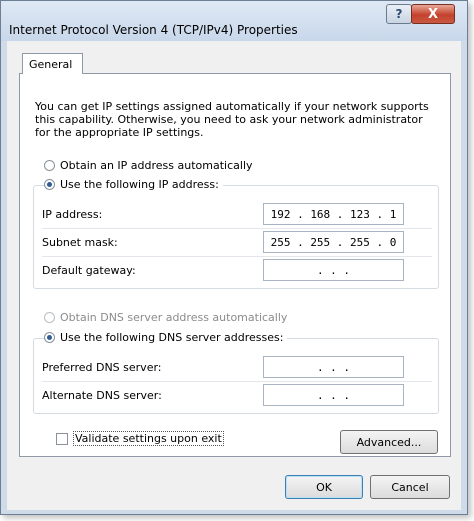  I want to click on validate-settings-checkbox: Validate settings upon exit, so click(140, 438).